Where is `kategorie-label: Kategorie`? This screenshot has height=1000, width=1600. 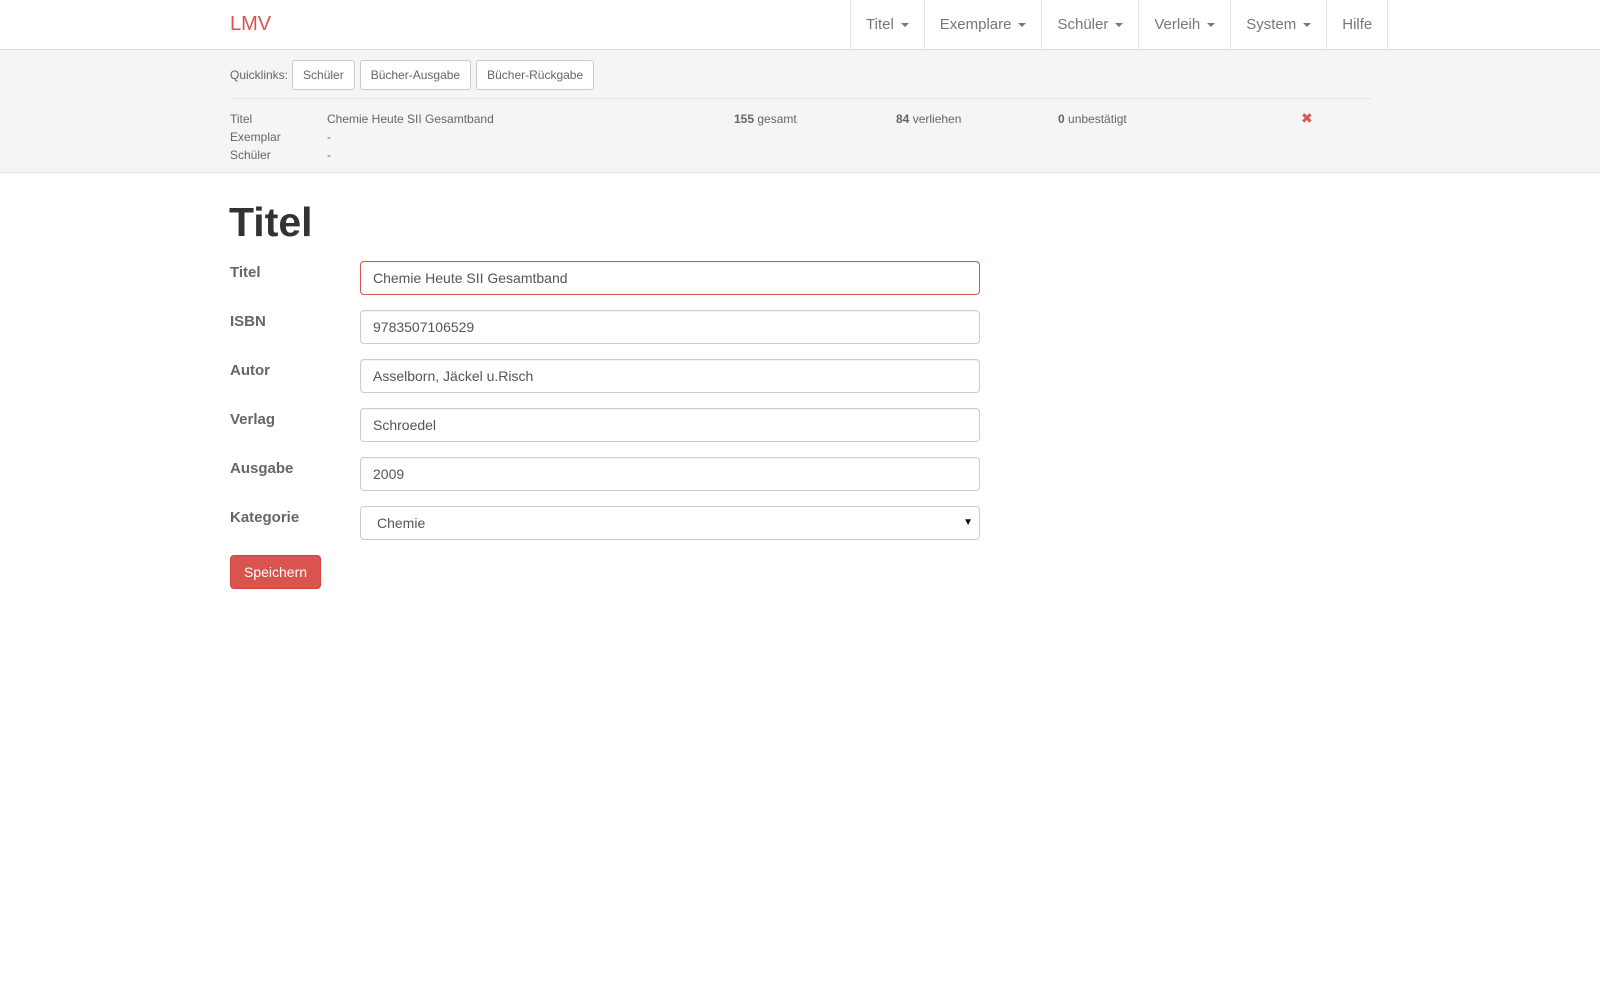
kategorie-label: Kategorie is located at coordinates (265, 517).